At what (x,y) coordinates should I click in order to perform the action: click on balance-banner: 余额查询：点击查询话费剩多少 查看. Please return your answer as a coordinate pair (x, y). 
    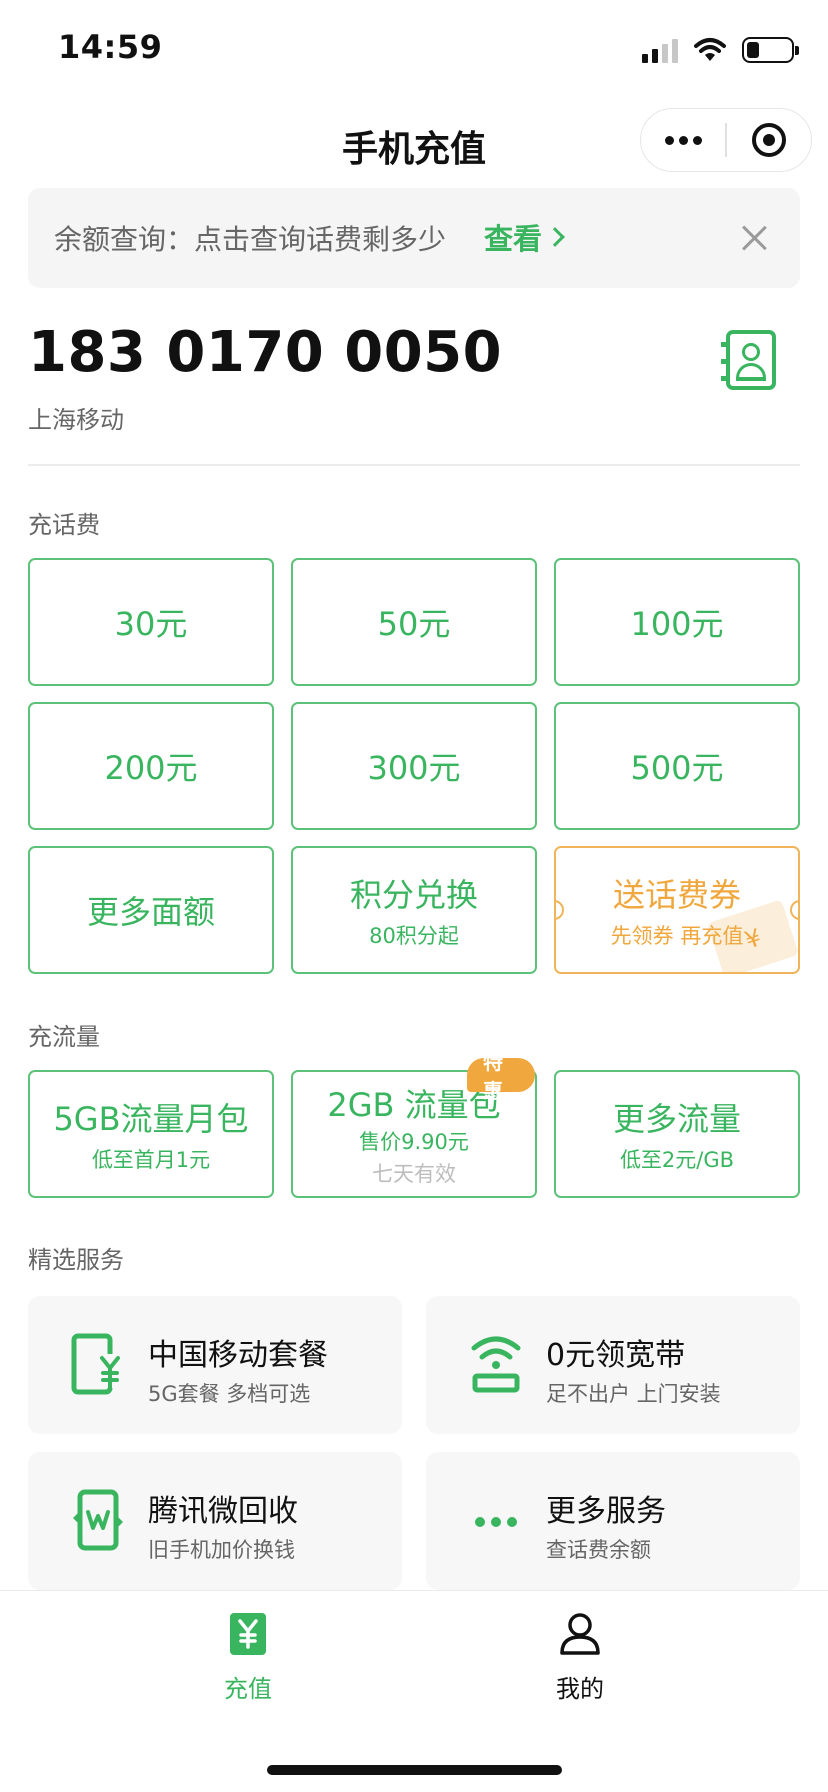
    Looking at the image, I should click on (414, 238).